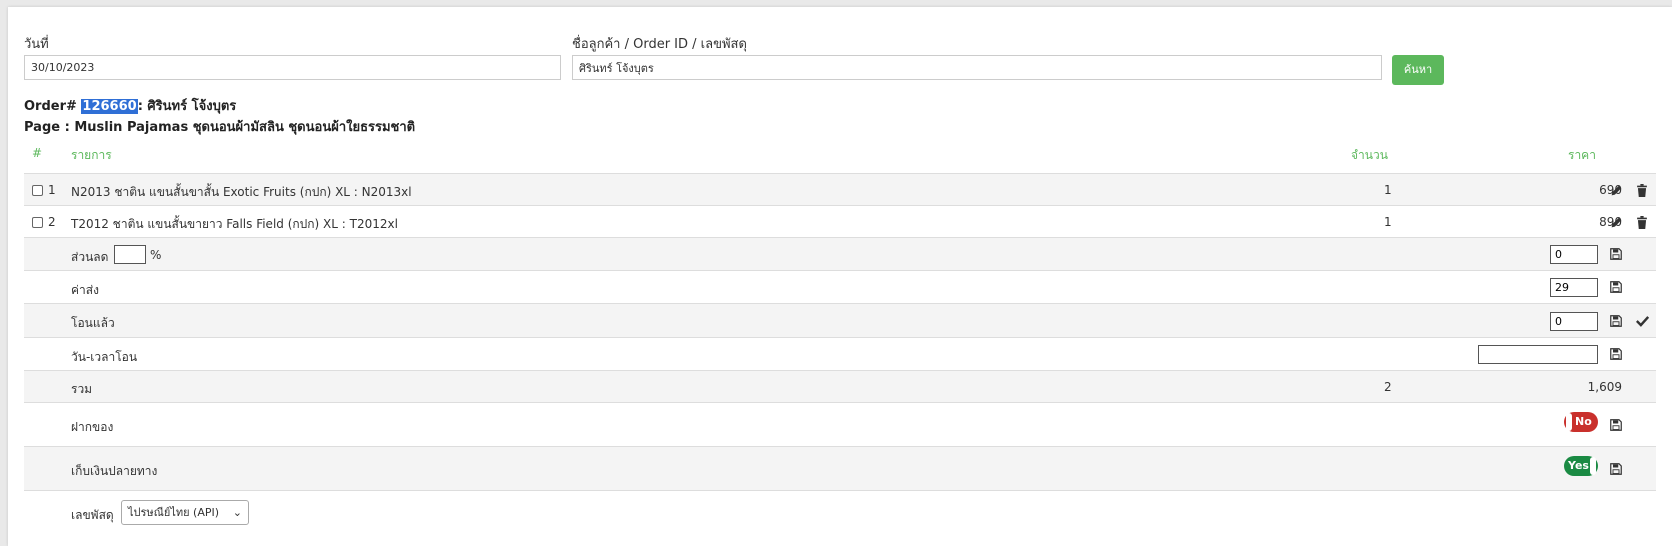 The image size is (1672, 546). I want to click on header-price: ราคา, so click(1582, 155).